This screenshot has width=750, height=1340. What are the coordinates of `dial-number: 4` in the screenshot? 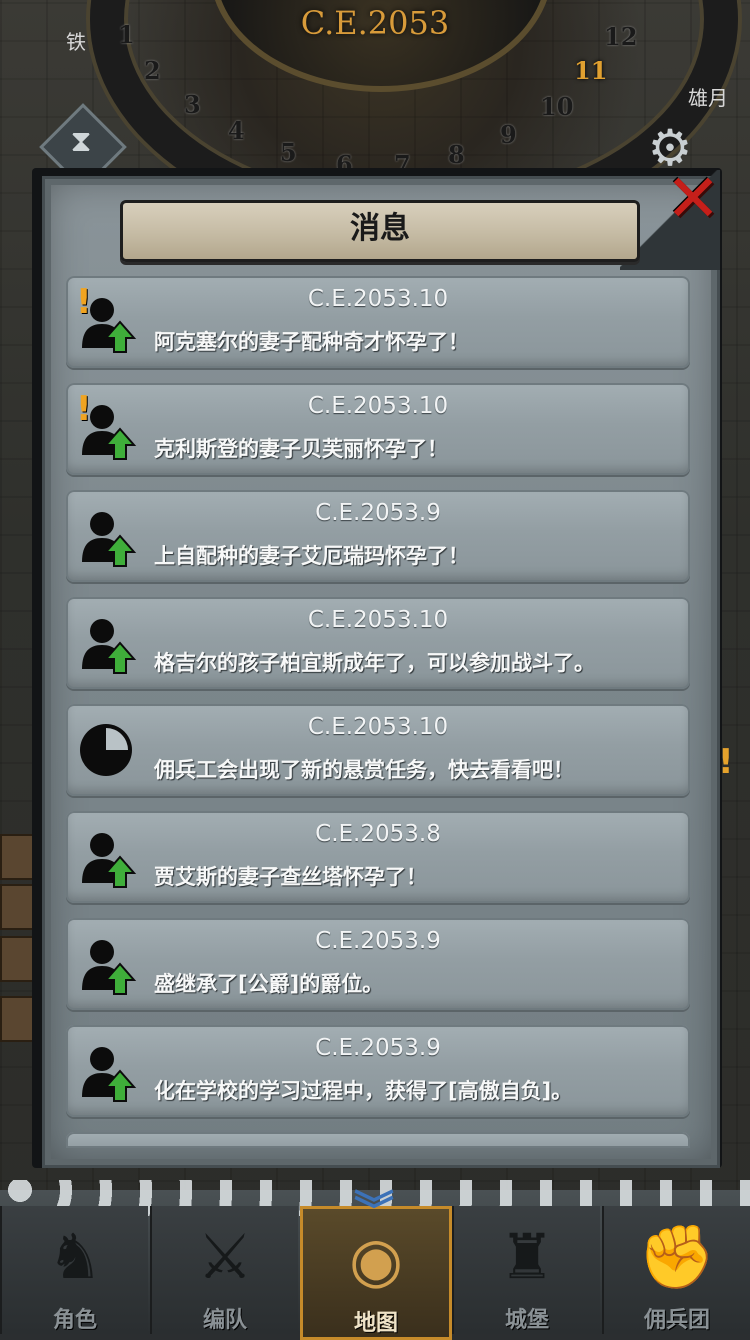 It's located at (236, 130).